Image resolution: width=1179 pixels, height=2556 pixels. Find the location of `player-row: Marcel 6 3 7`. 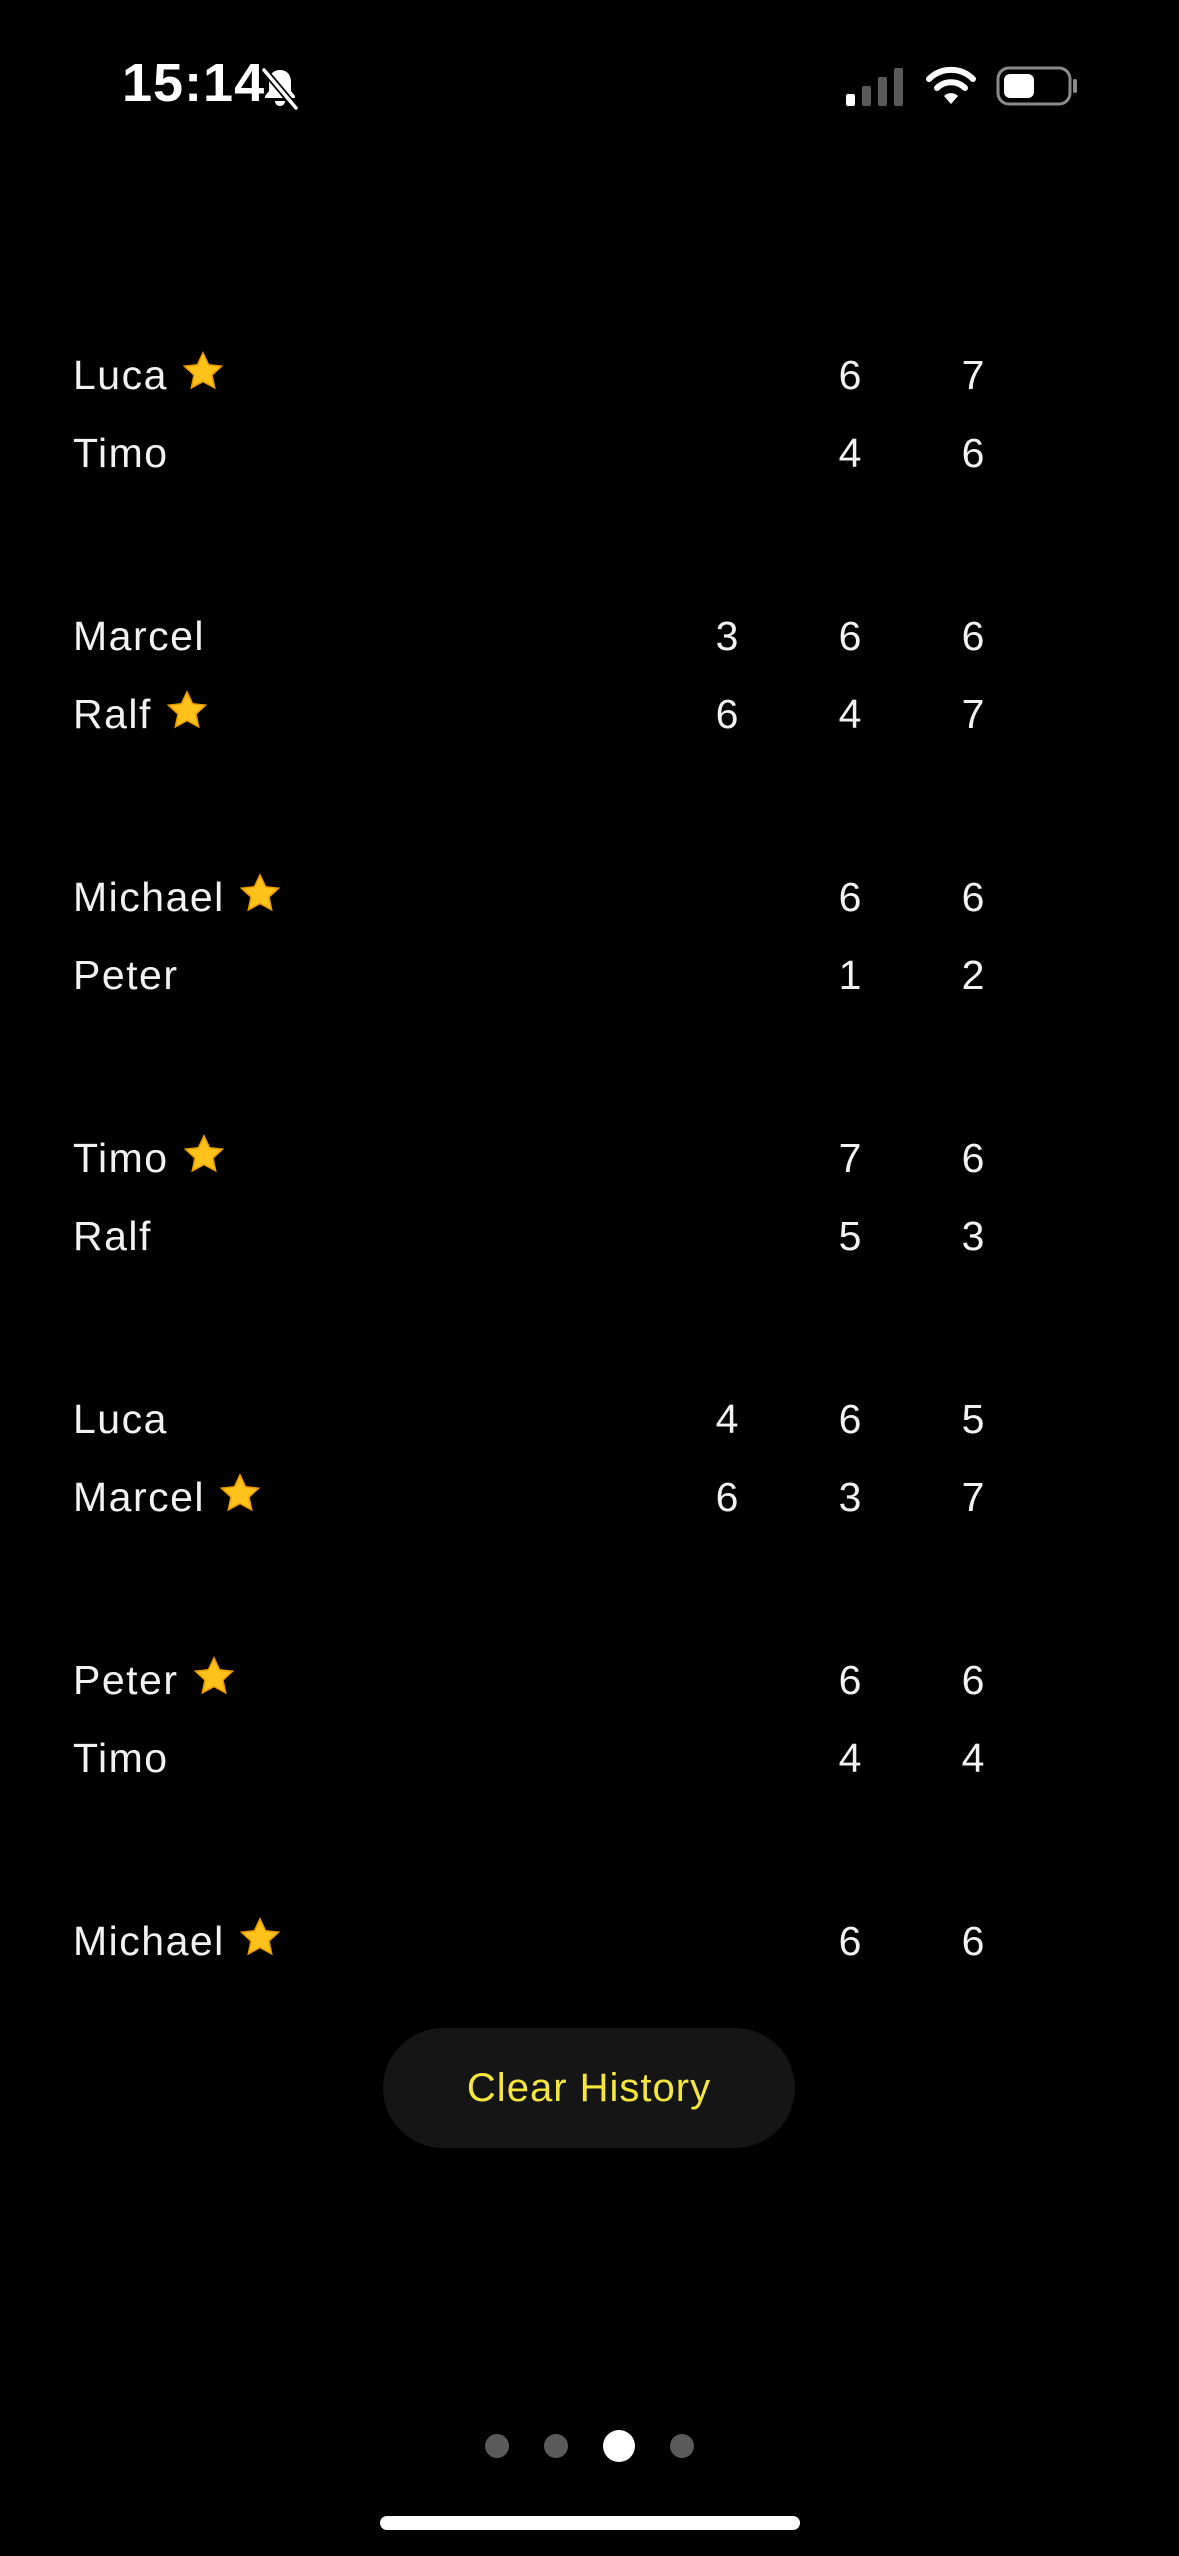

player-row: Marcel 6 3 7 is located at coordinates (589, 1497).